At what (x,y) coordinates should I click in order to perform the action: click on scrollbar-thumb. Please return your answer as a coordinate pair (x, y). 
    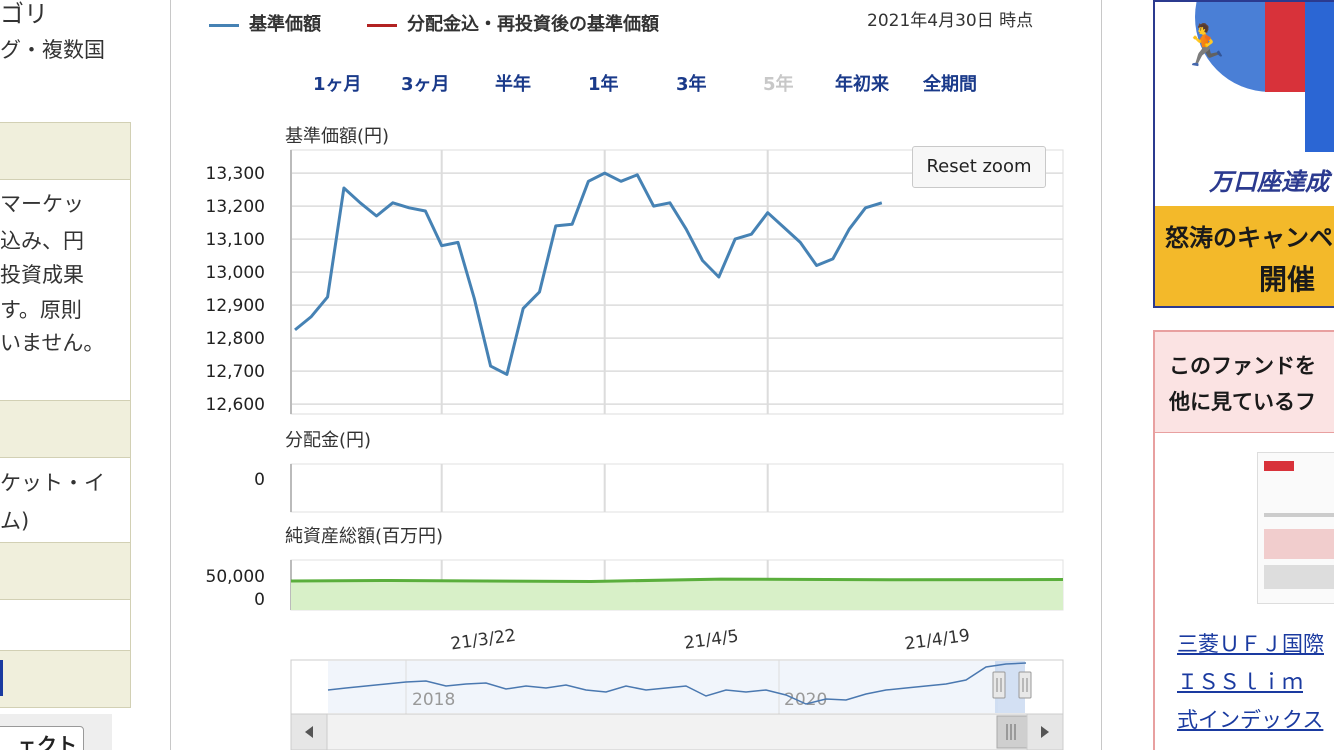
    Looking at the image, I should click on (1012, 732).